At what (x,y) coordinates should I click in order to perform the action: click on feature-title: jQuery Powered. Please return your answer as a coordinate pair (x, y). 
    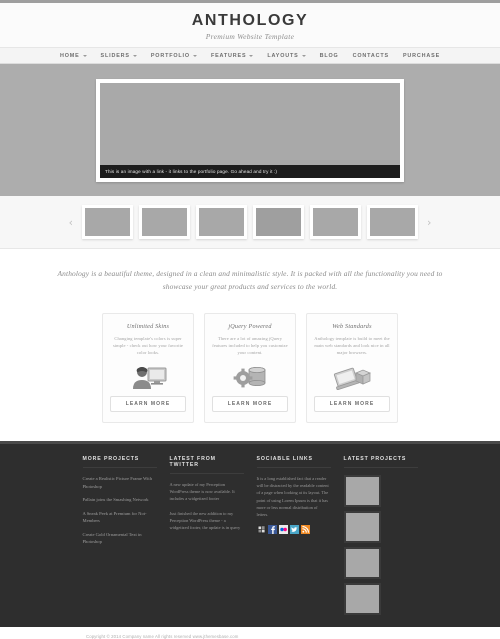
    Looking at the image, I should click on (250, 326).